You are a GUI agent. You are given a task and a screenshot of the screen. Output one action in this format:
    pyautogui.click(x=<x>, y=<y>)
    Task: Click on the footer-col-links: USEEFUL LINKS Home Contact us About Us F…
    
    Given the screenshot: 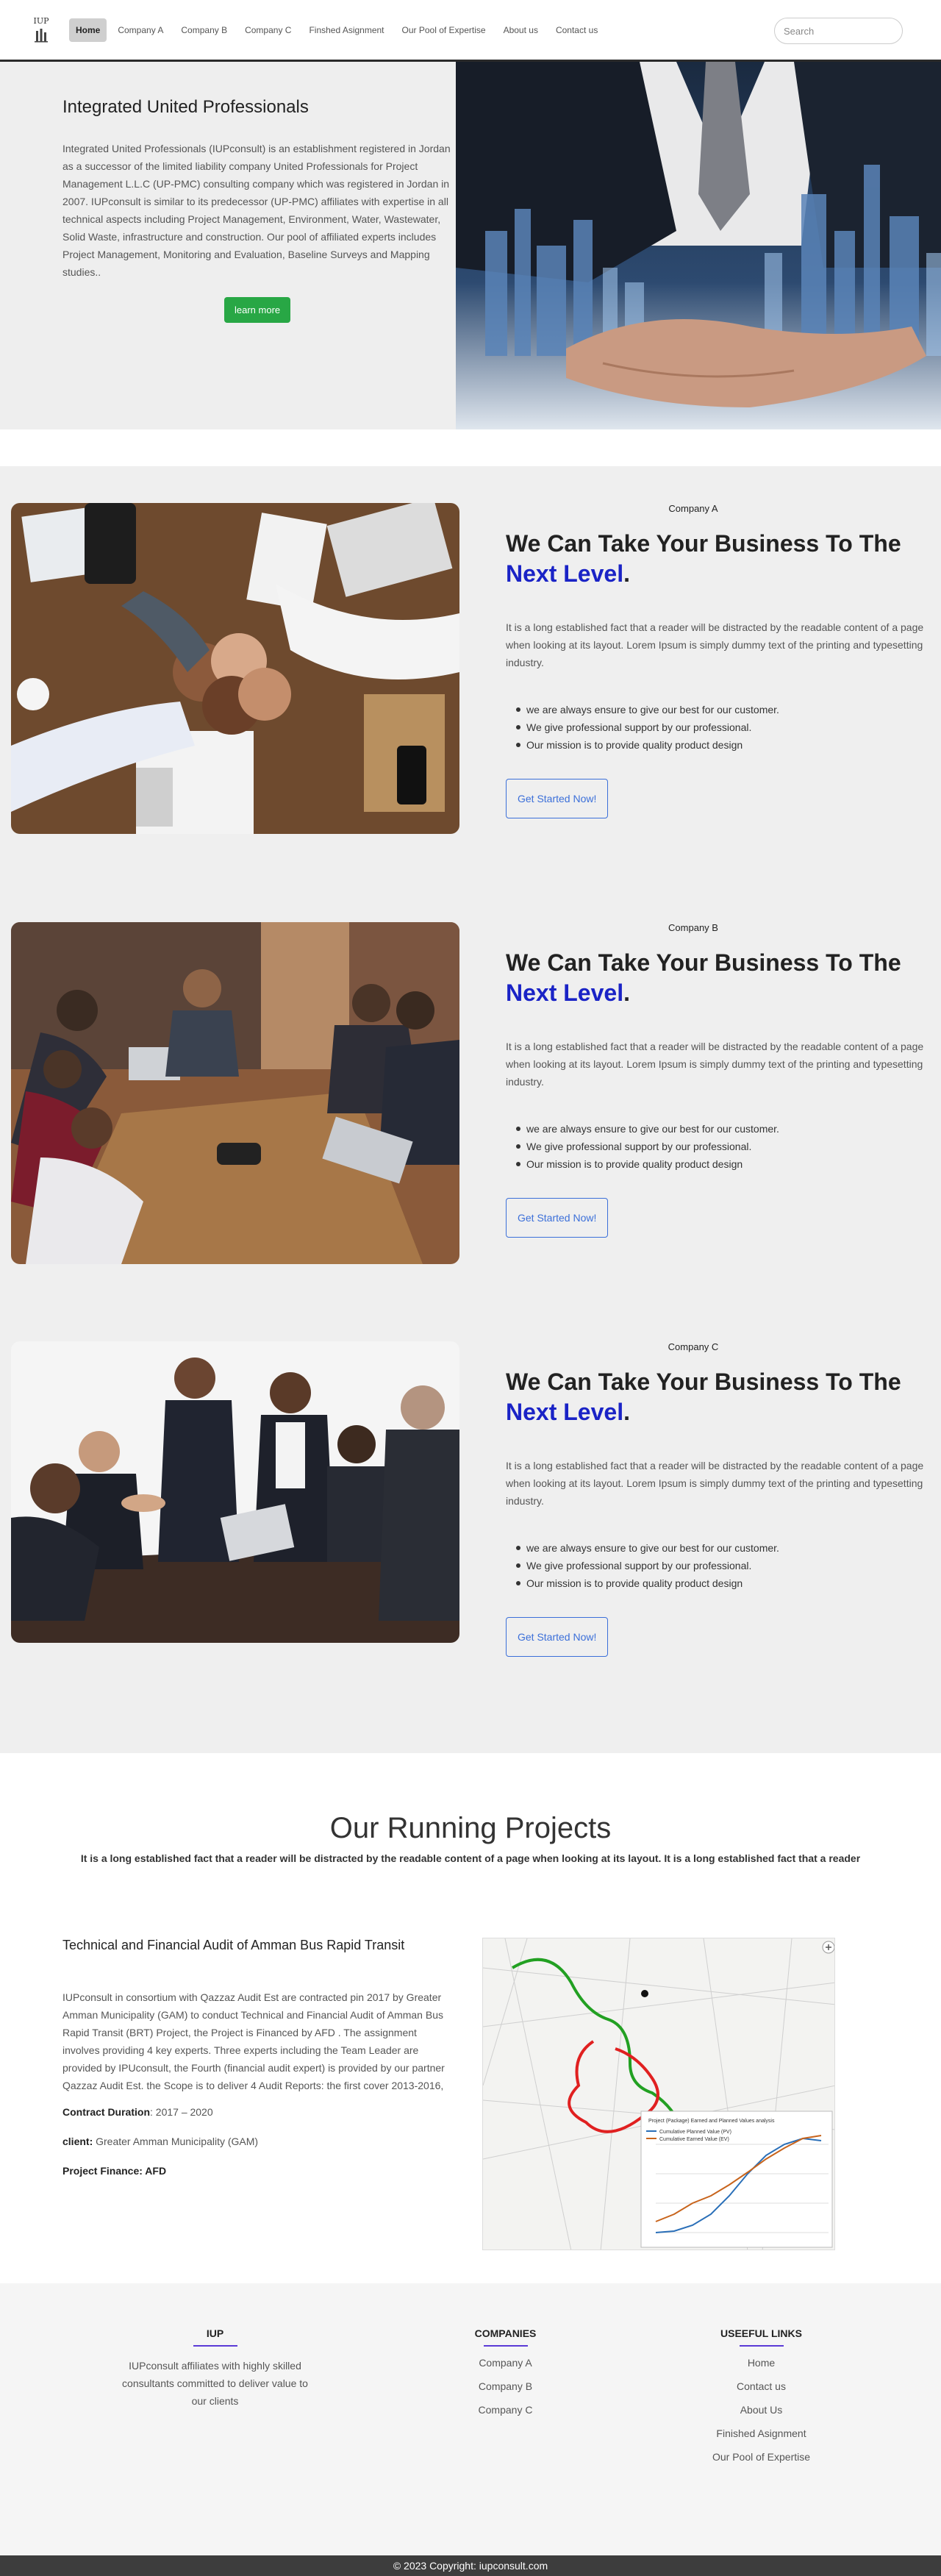 What is the action you would take?
    pyautogui.click(x=761, y=2401)
    